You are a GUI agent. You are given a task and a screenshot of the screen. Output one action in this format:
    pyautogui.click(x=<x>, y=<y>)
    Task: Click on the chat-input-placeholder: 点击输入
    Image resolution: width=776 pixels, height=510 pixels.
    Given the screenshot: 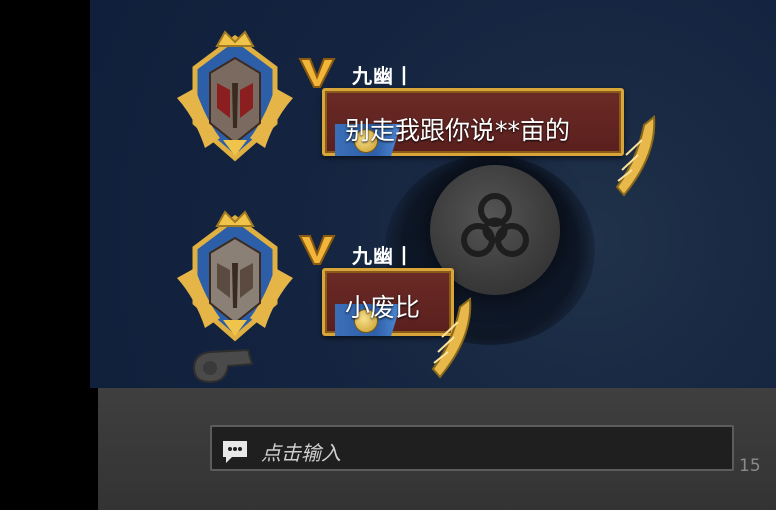 What is the action you would take?
    pyautogui.click(x=301, y=451)
    